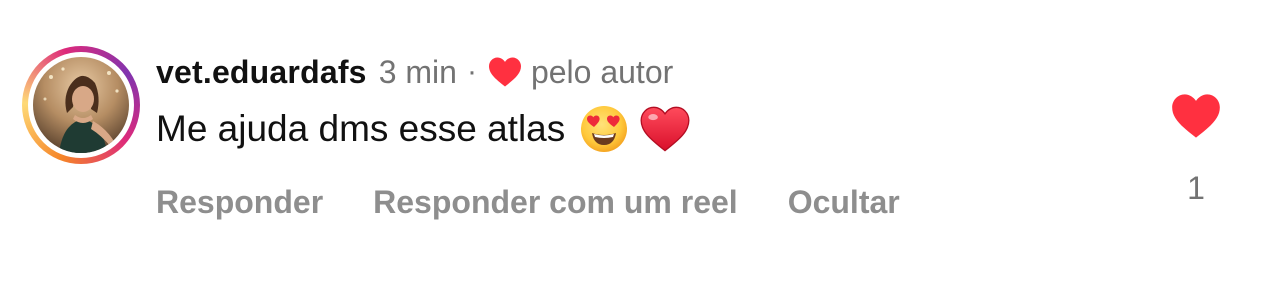 This screenshot has height=284, width=1280. What do you see at coordinates (361, 128) in the screenshot?
I see `comment-text: Me ajuda dms esse atlas` at bounding box center [361, 128].